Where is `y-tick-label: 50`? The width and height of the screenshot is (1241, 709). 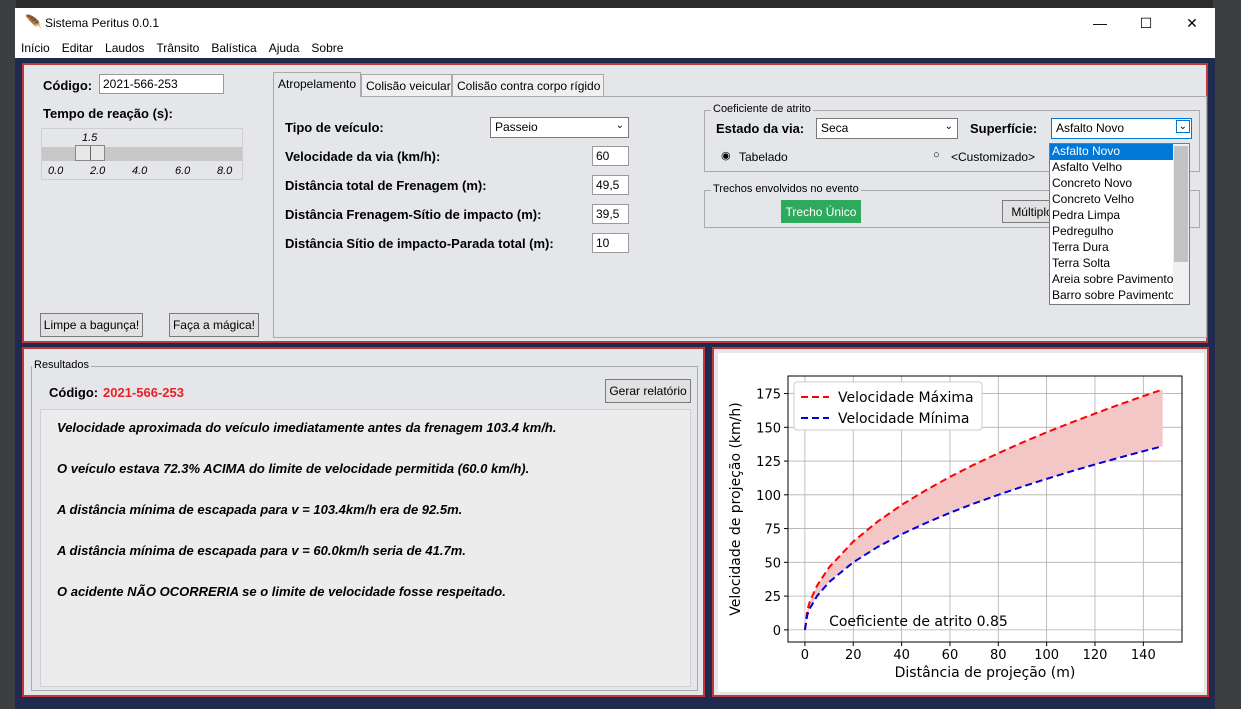 y-tick-label: 50 is located at coordinates (772, 563).